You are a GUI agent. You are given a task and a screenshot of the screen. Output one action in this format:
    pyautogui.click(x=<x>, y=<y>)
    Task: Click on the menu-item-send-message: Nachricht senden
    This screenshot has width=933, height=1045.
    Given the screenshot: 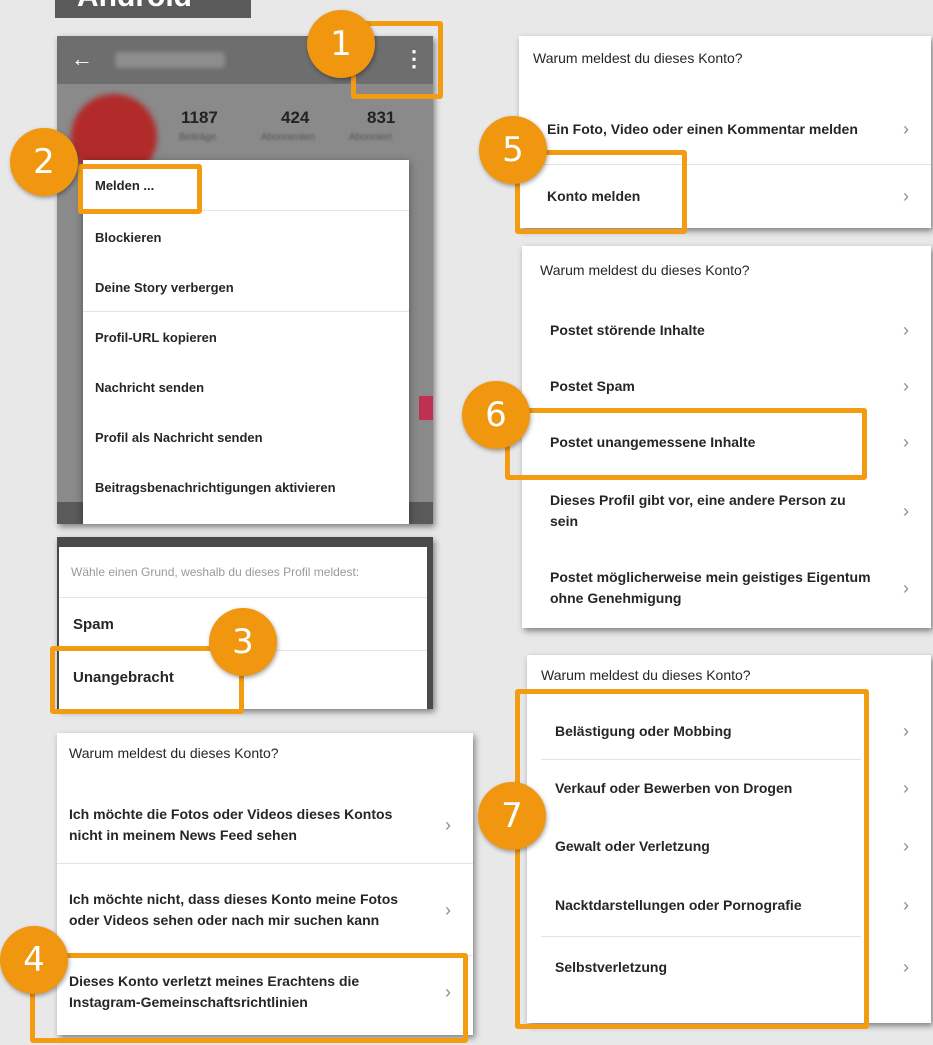 What is the action you would take?
    pyautogui.click(x=246, y=387)
    